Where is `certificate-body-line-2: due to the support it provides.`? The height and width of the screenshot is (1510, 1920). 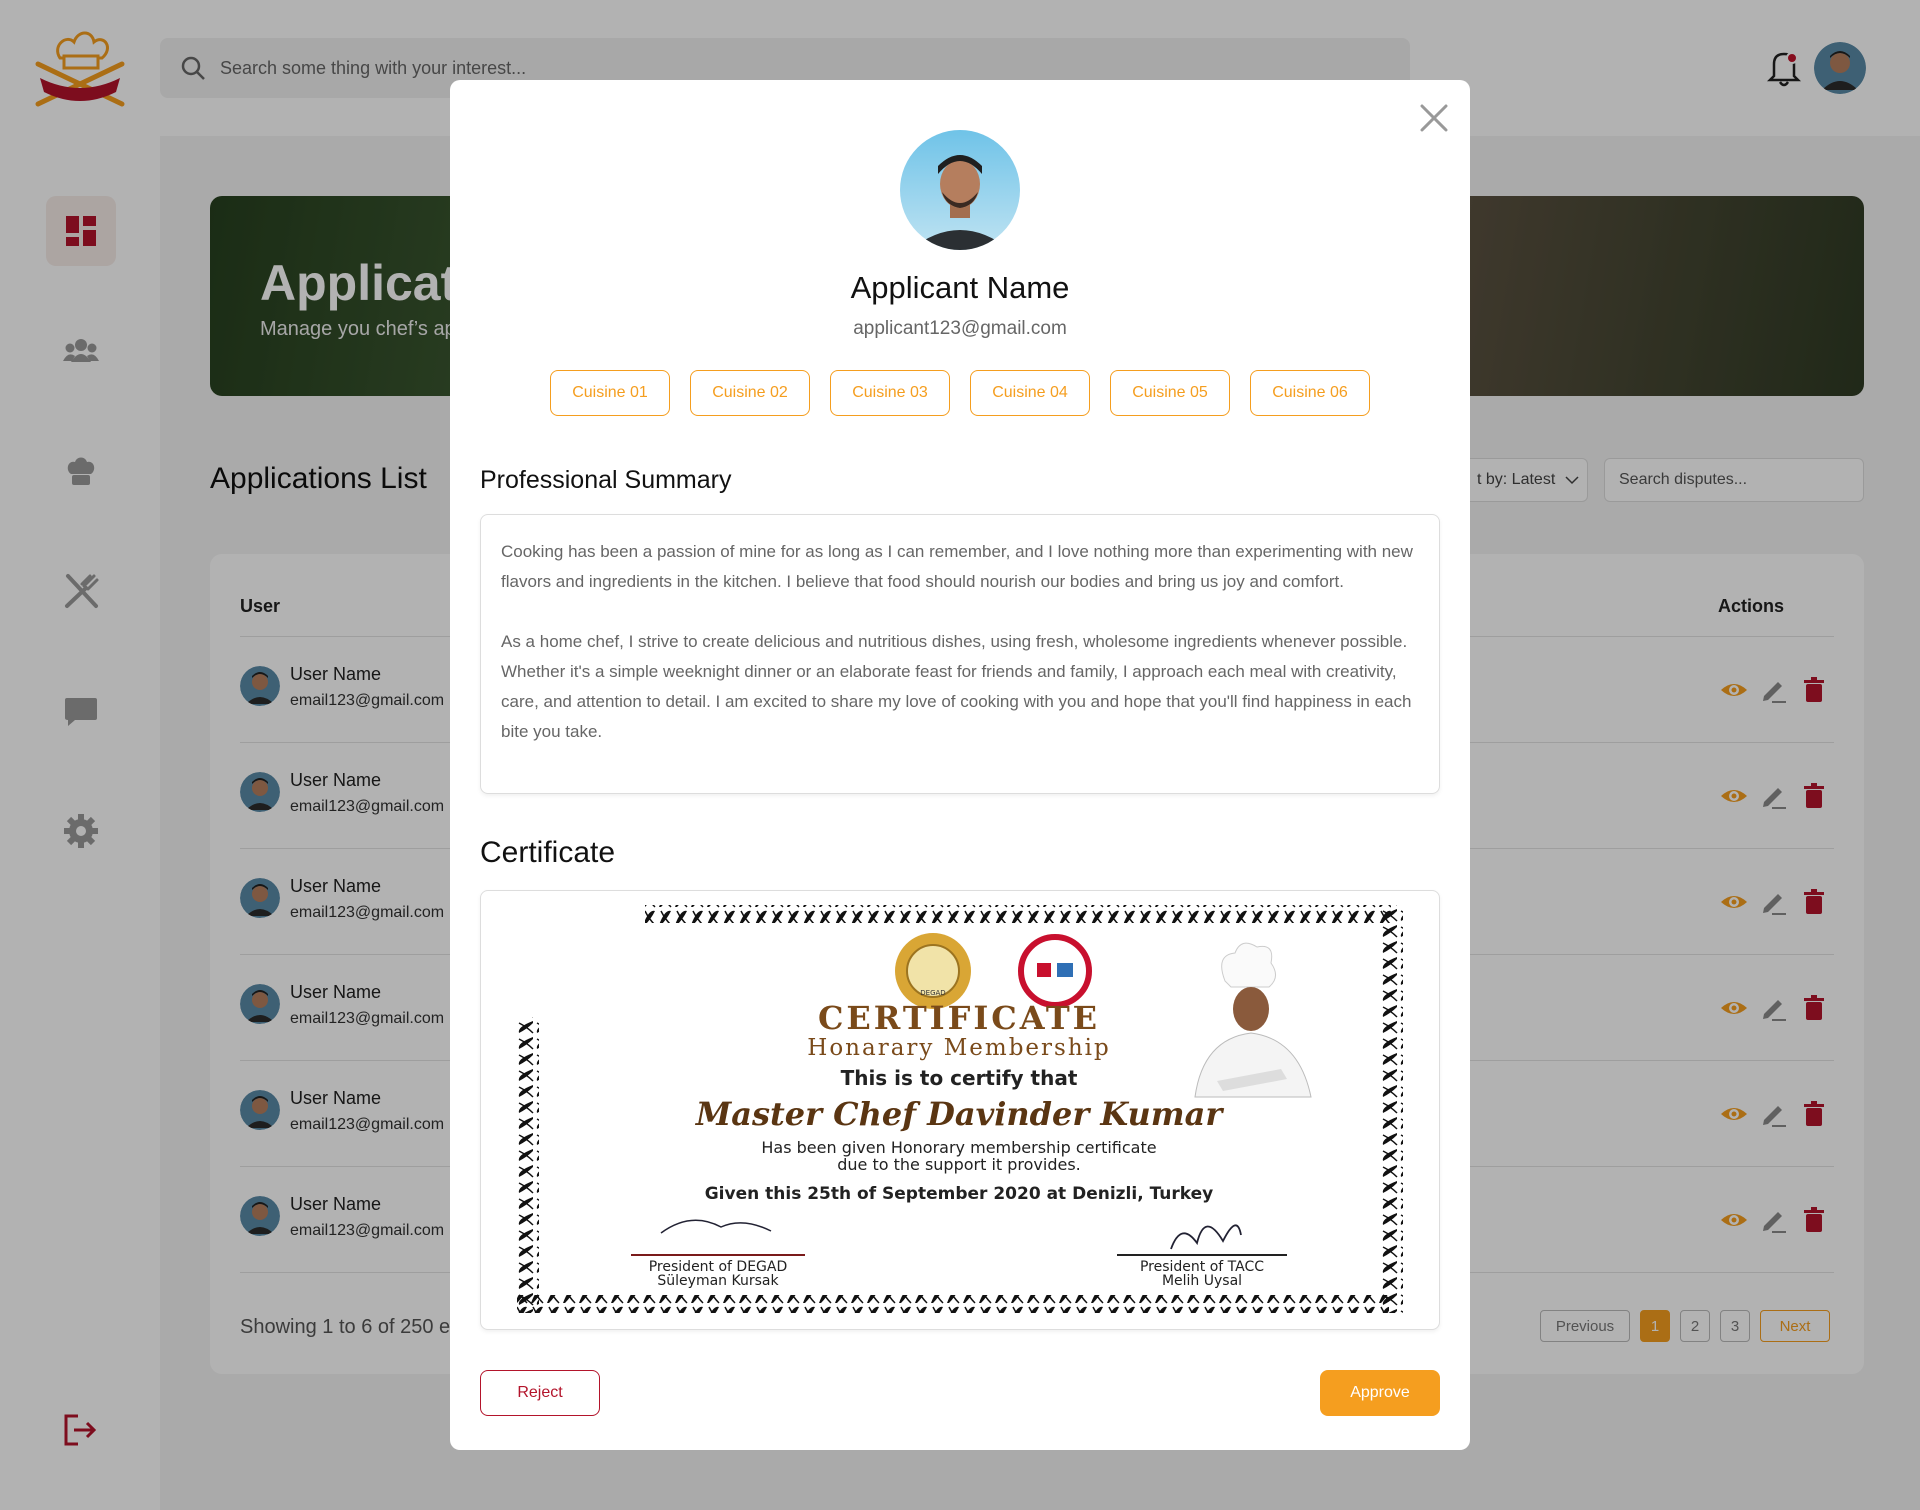 certificate-body-line-2: due to the support it provides. is located at coordinates (959, 1164).